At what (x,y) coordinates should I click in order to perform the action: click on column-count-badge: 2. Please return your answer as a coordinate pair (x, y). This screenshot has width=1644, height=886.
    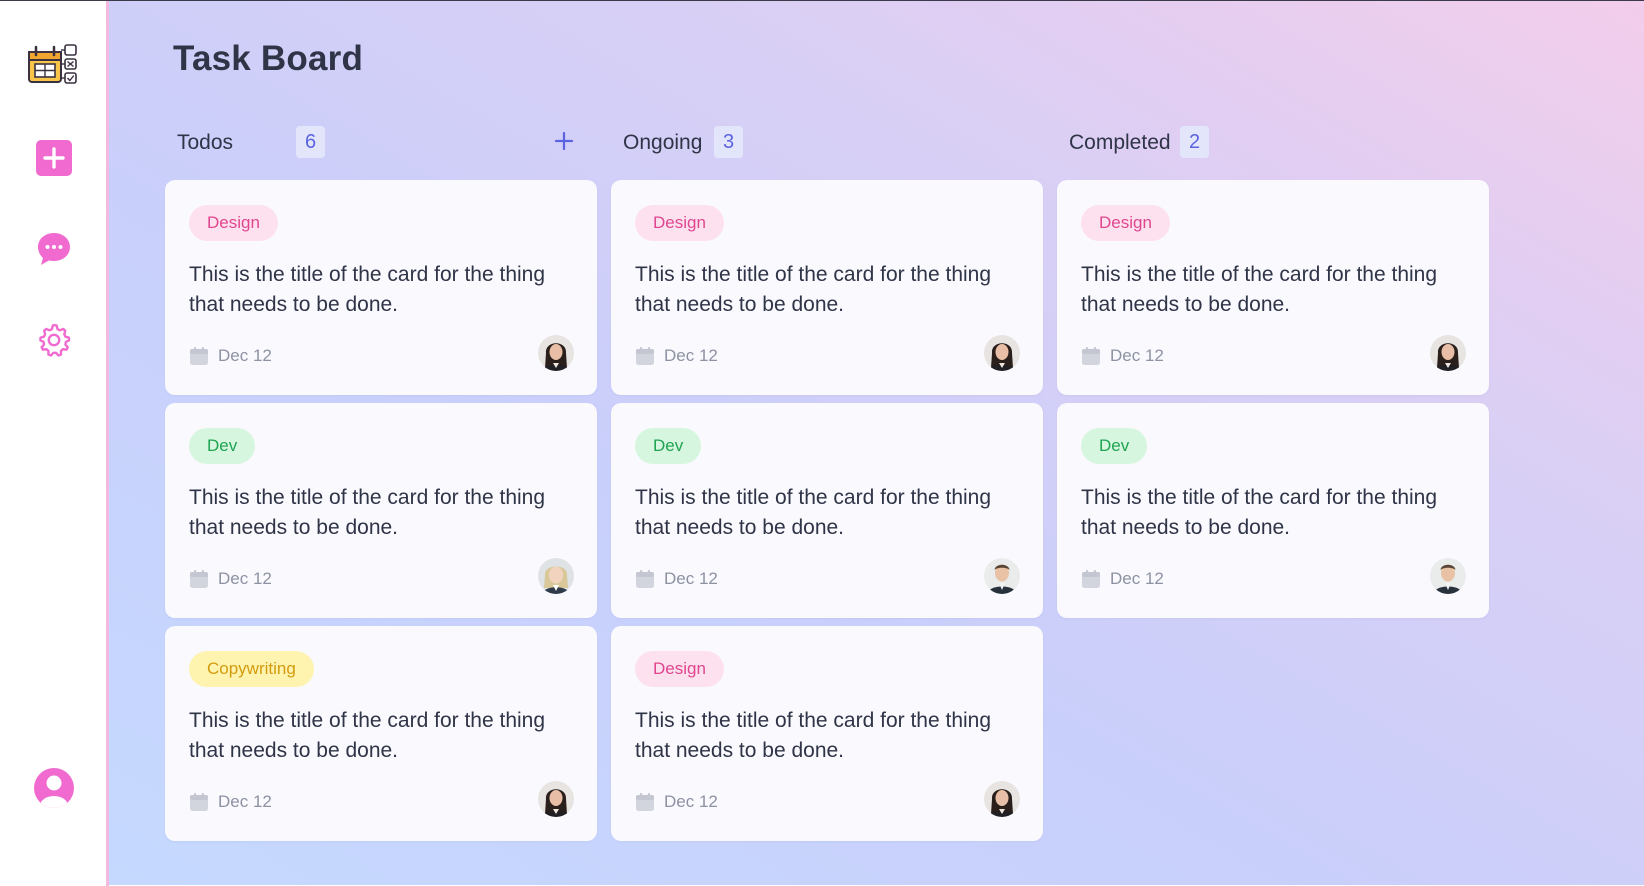
    Looking at the image, I should click on (1194, 142).